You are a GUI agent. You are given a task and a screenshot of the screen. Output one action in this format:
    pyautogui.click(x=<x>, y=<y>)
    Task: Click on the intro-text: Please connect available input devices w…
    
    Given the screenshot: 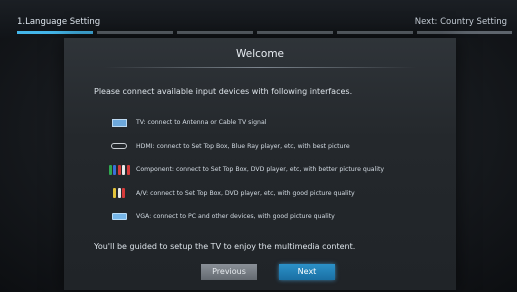 What is the action you would take?
    pyautogui.click(x=223, y=91)
    